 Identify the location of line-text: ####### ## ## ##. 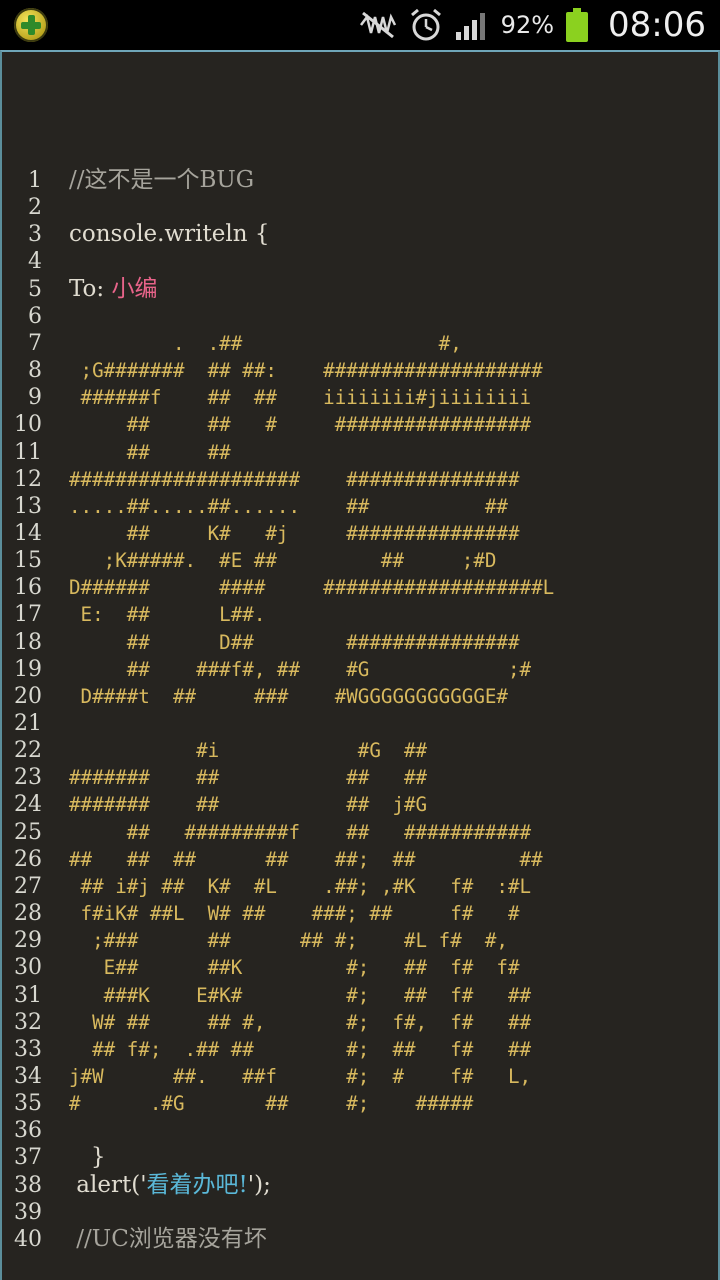
(248, 777).